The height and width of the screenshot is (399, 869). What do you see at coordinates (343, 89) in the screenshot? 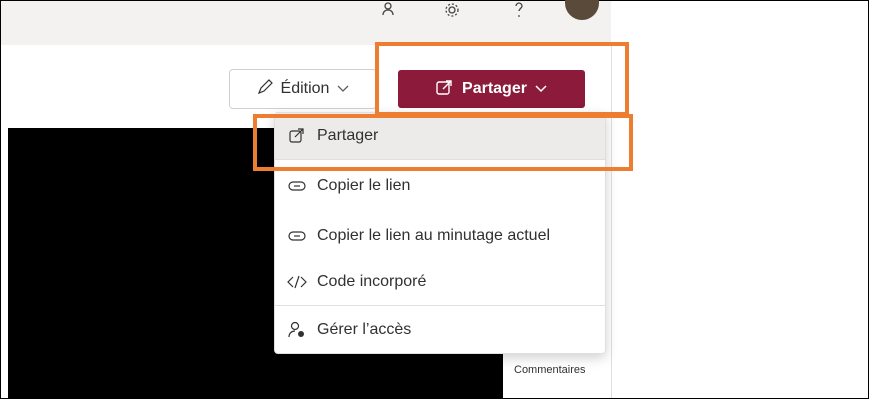
I see `chevron-down-icon` at bounding box center [343, 89].